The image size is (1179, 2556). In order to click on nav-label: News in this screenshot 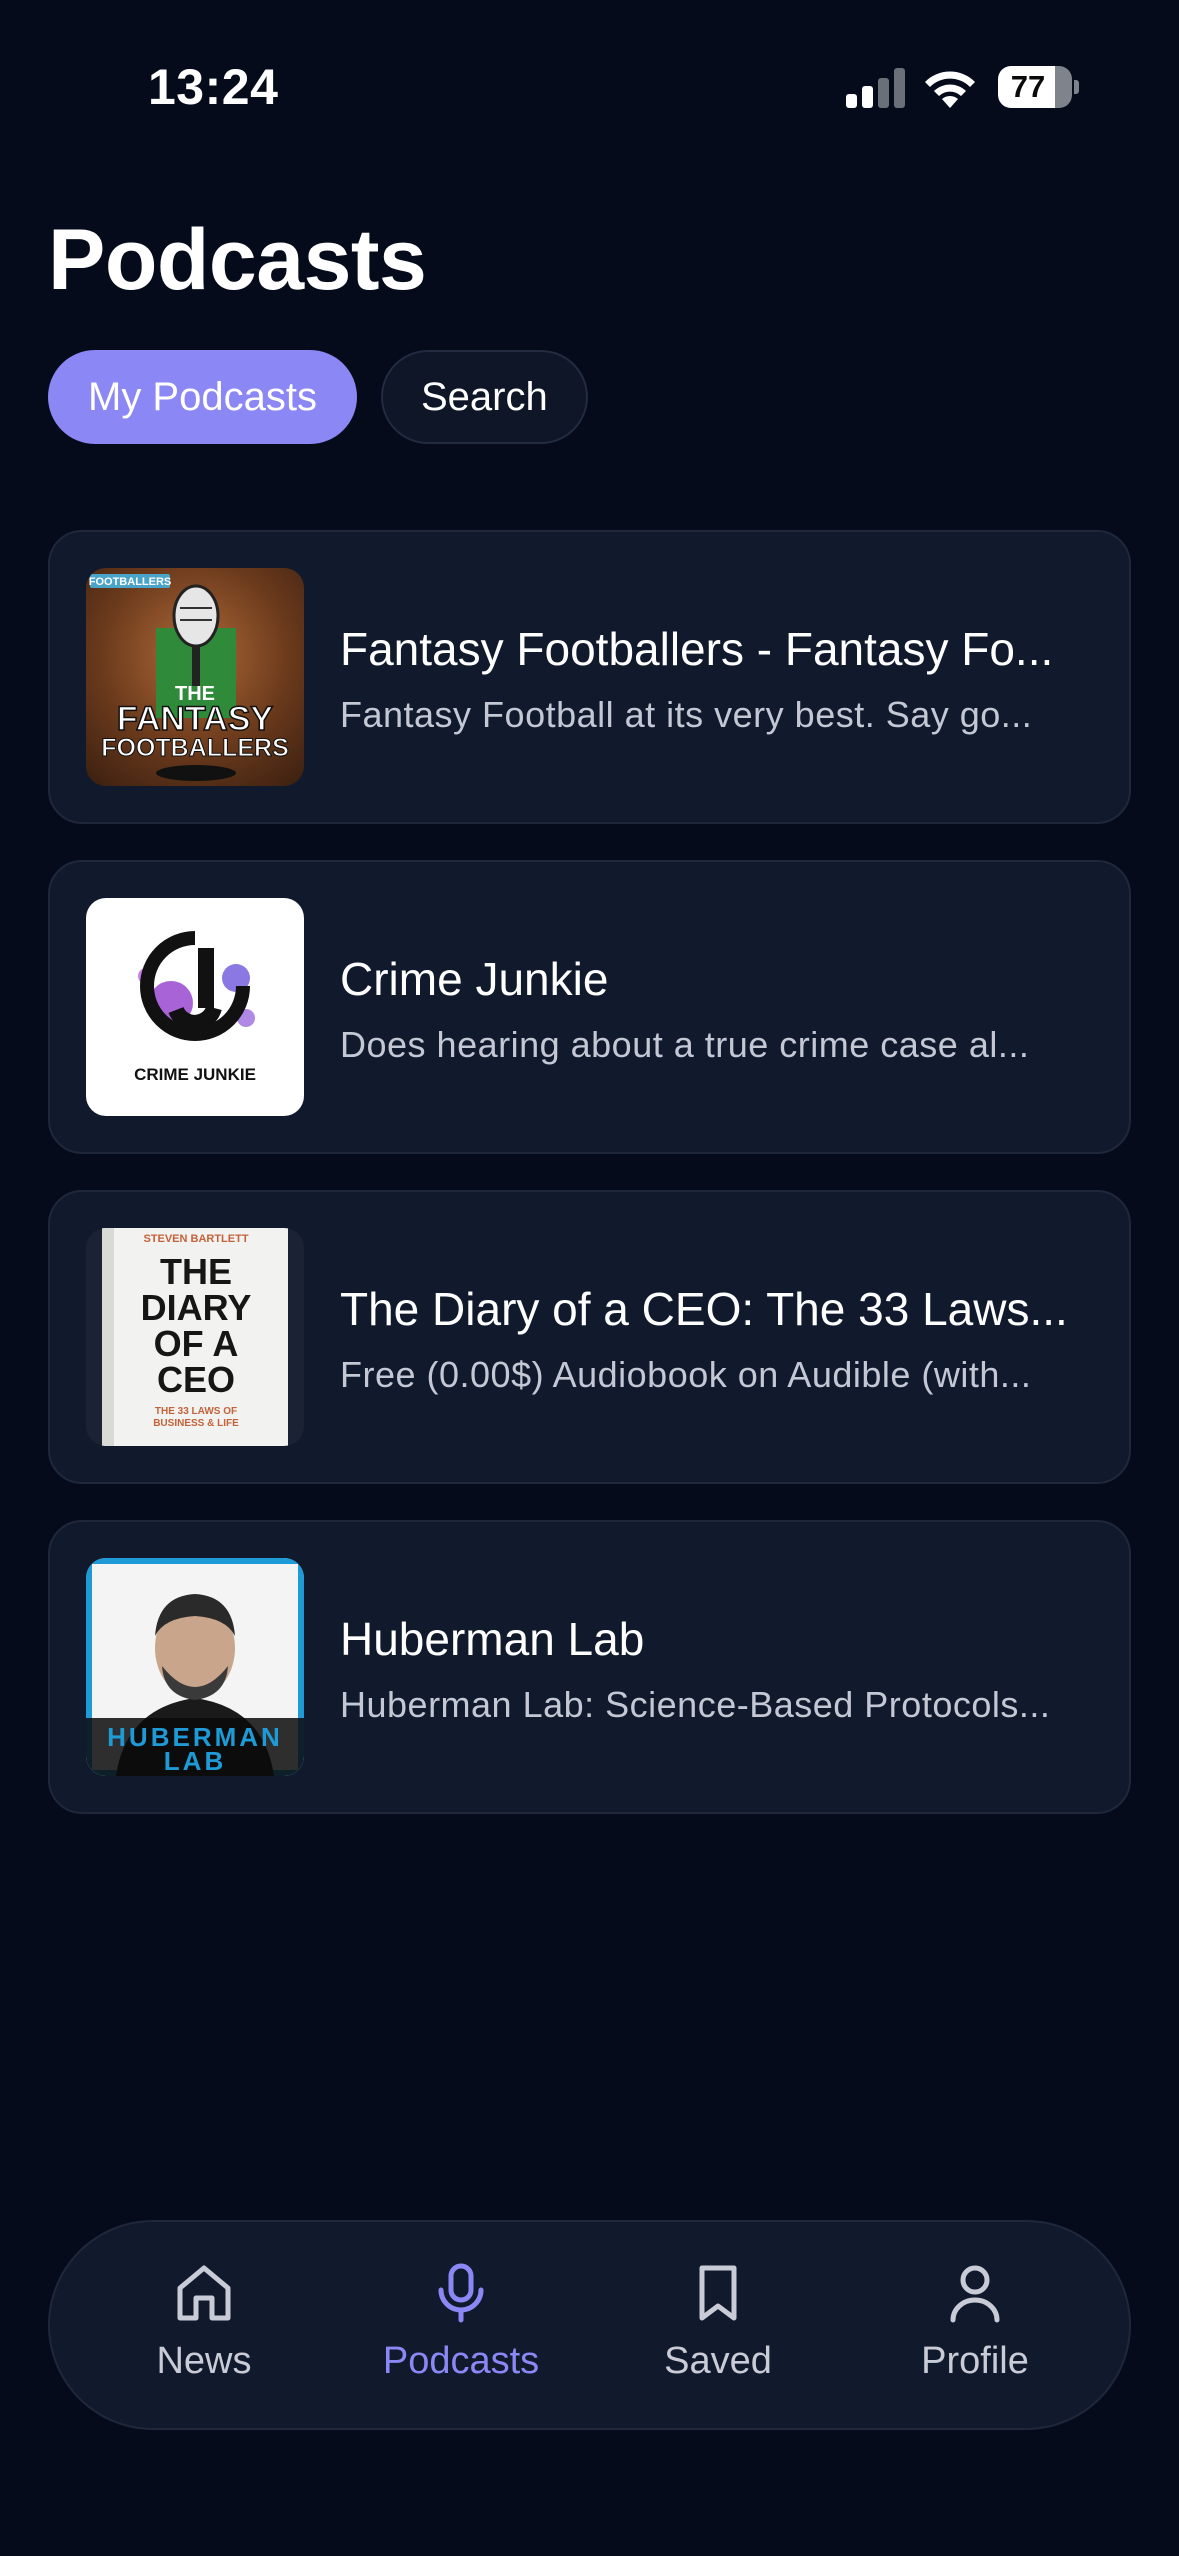, I will do `click(204, 2361)`.